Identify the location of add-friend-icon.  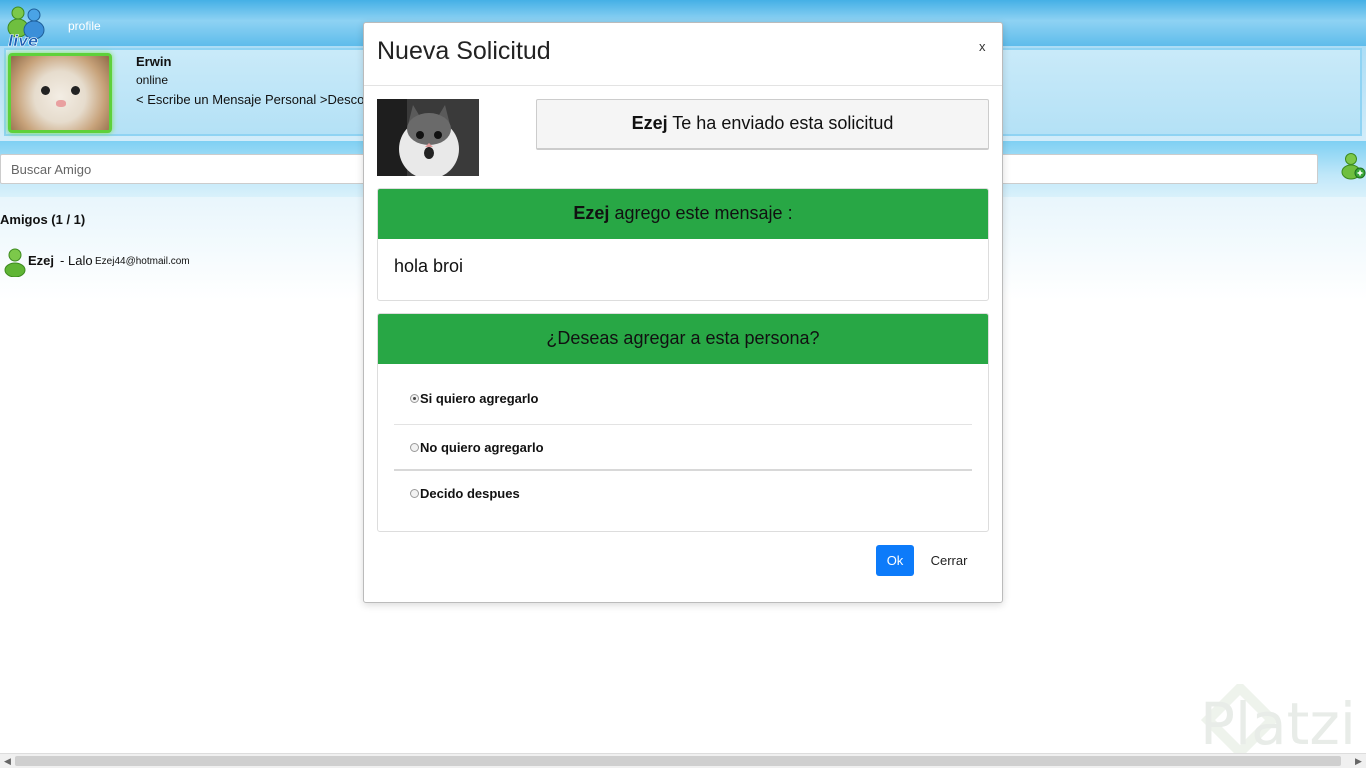
(1353, 166).